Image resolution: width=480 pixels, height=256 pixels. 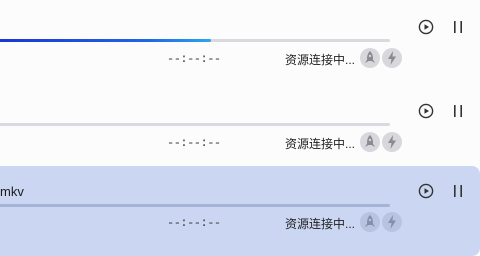 I want to click on file-name: mkv, so click(x=12, y=191).